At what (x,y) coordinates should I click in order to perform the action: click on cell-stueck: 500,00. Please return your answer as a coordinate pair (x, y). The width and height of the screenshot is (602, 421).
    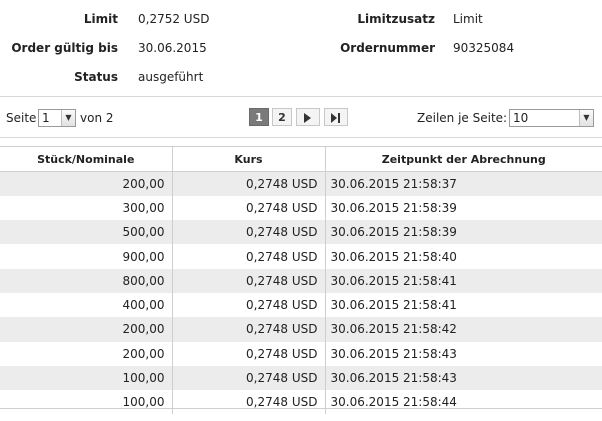
    Looking at the image, I should click on (86, 232).